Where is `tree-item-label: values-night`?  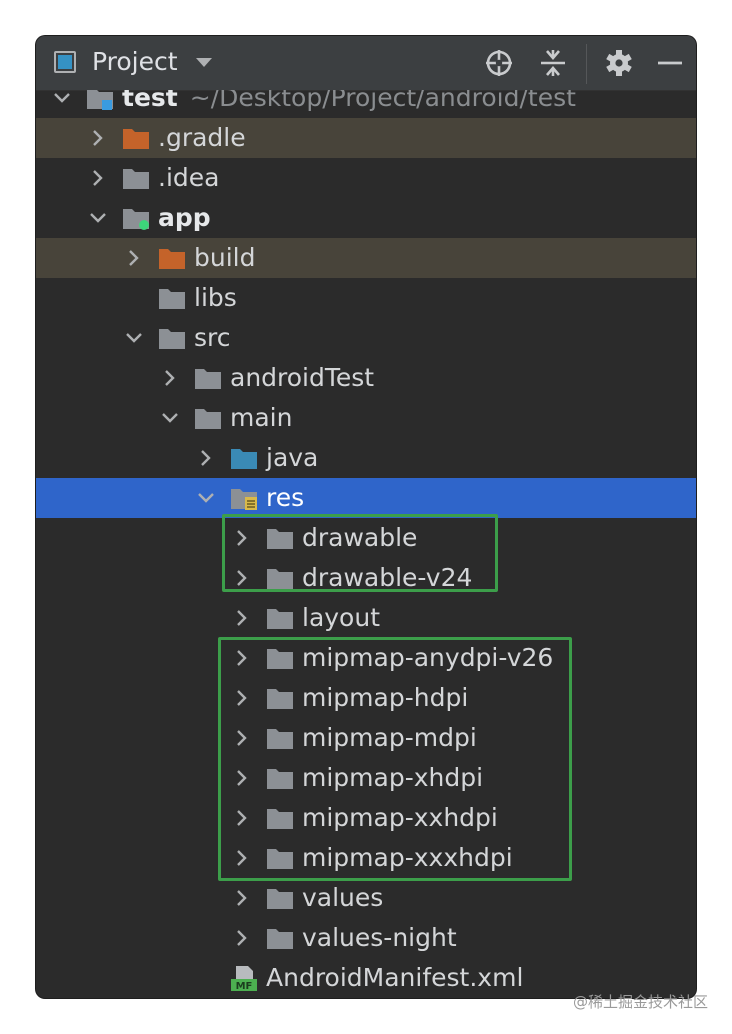 tree-item-label: values-night is located at coordinates (379, 938).